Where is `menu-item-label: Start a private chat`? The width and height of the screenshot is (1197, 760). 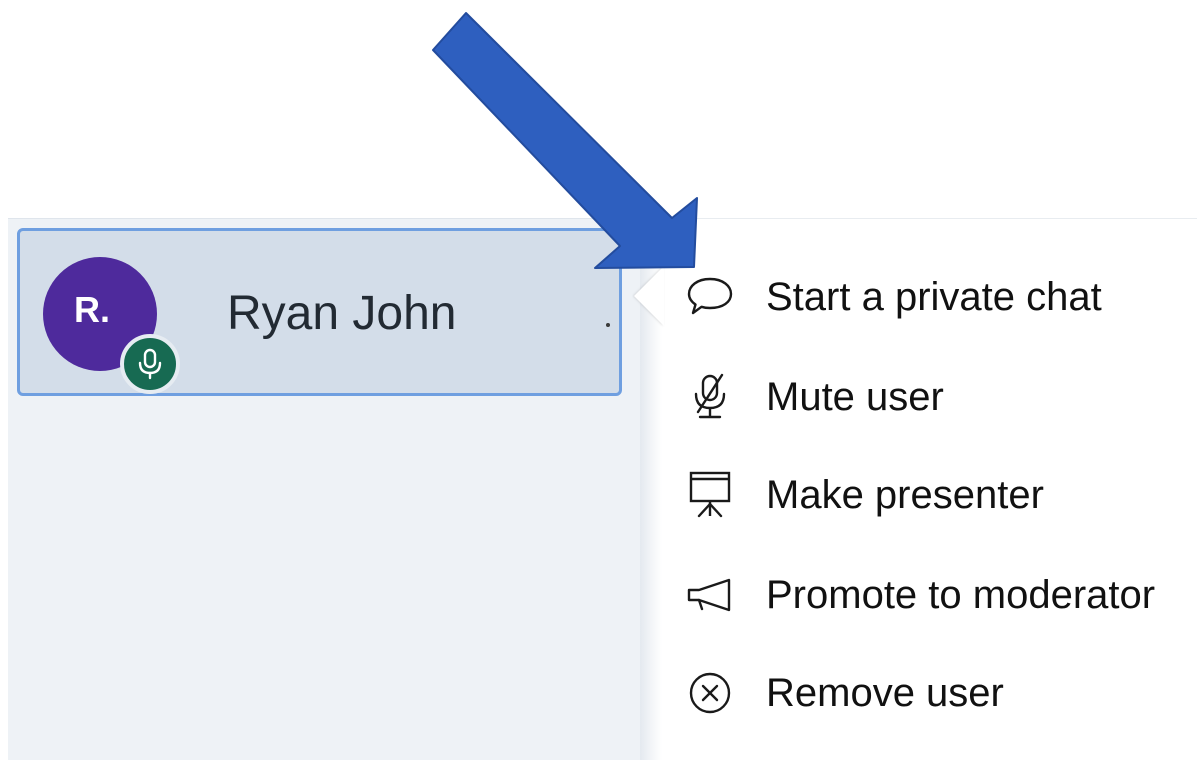 menu-item-label: Start a private chat is located at coordinates (934, 297).